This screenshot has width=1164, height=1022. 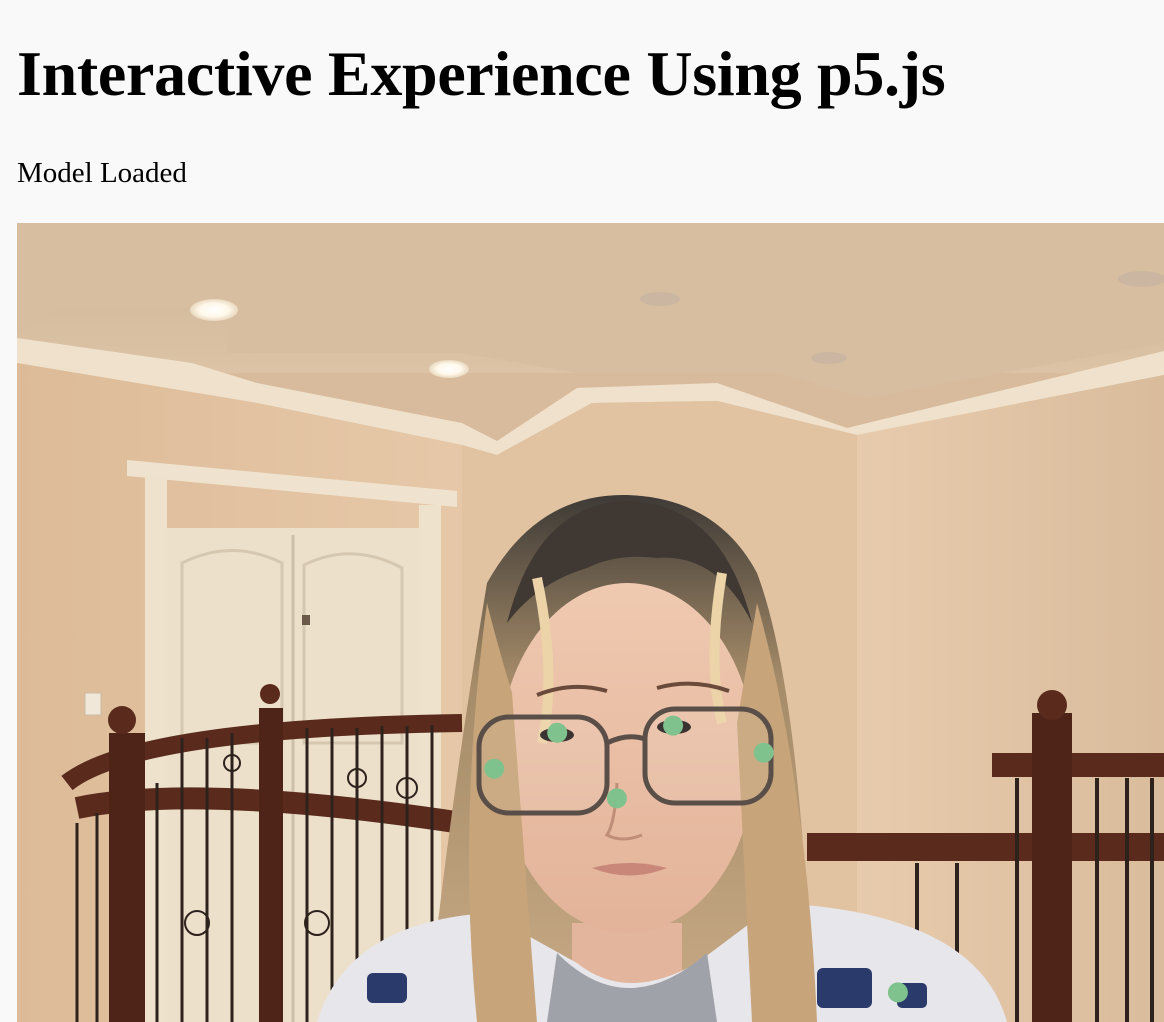 What do you see at coordinates (102, 173) in the screenshot?
I see `model-status: Model Loaded` at bounding box center [102, 173].